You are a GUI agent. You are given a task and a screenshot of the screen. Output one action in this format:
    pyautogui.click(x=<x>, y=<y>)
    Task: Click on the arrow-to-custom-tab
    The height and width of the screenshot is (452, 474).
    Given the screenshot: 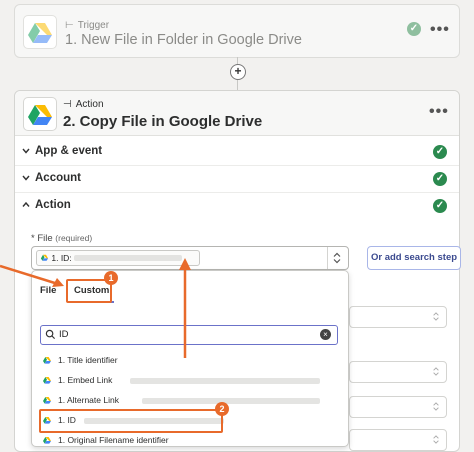 What is the action you would take?
    pyautogui.click(x=29, y=275)
    